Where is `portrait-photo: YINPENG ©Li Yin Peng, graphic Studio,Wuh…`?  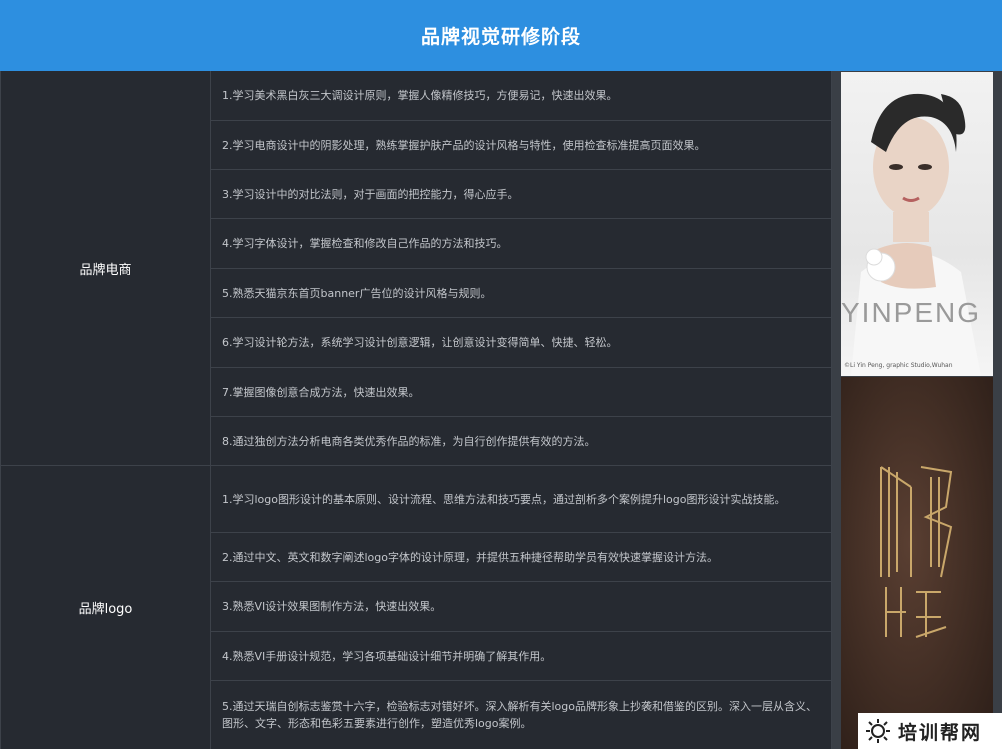
portrait-photo: YINPENG ©Li Yin Peng, graphic Studio,Wuh… is located at coordinates (917, 224).